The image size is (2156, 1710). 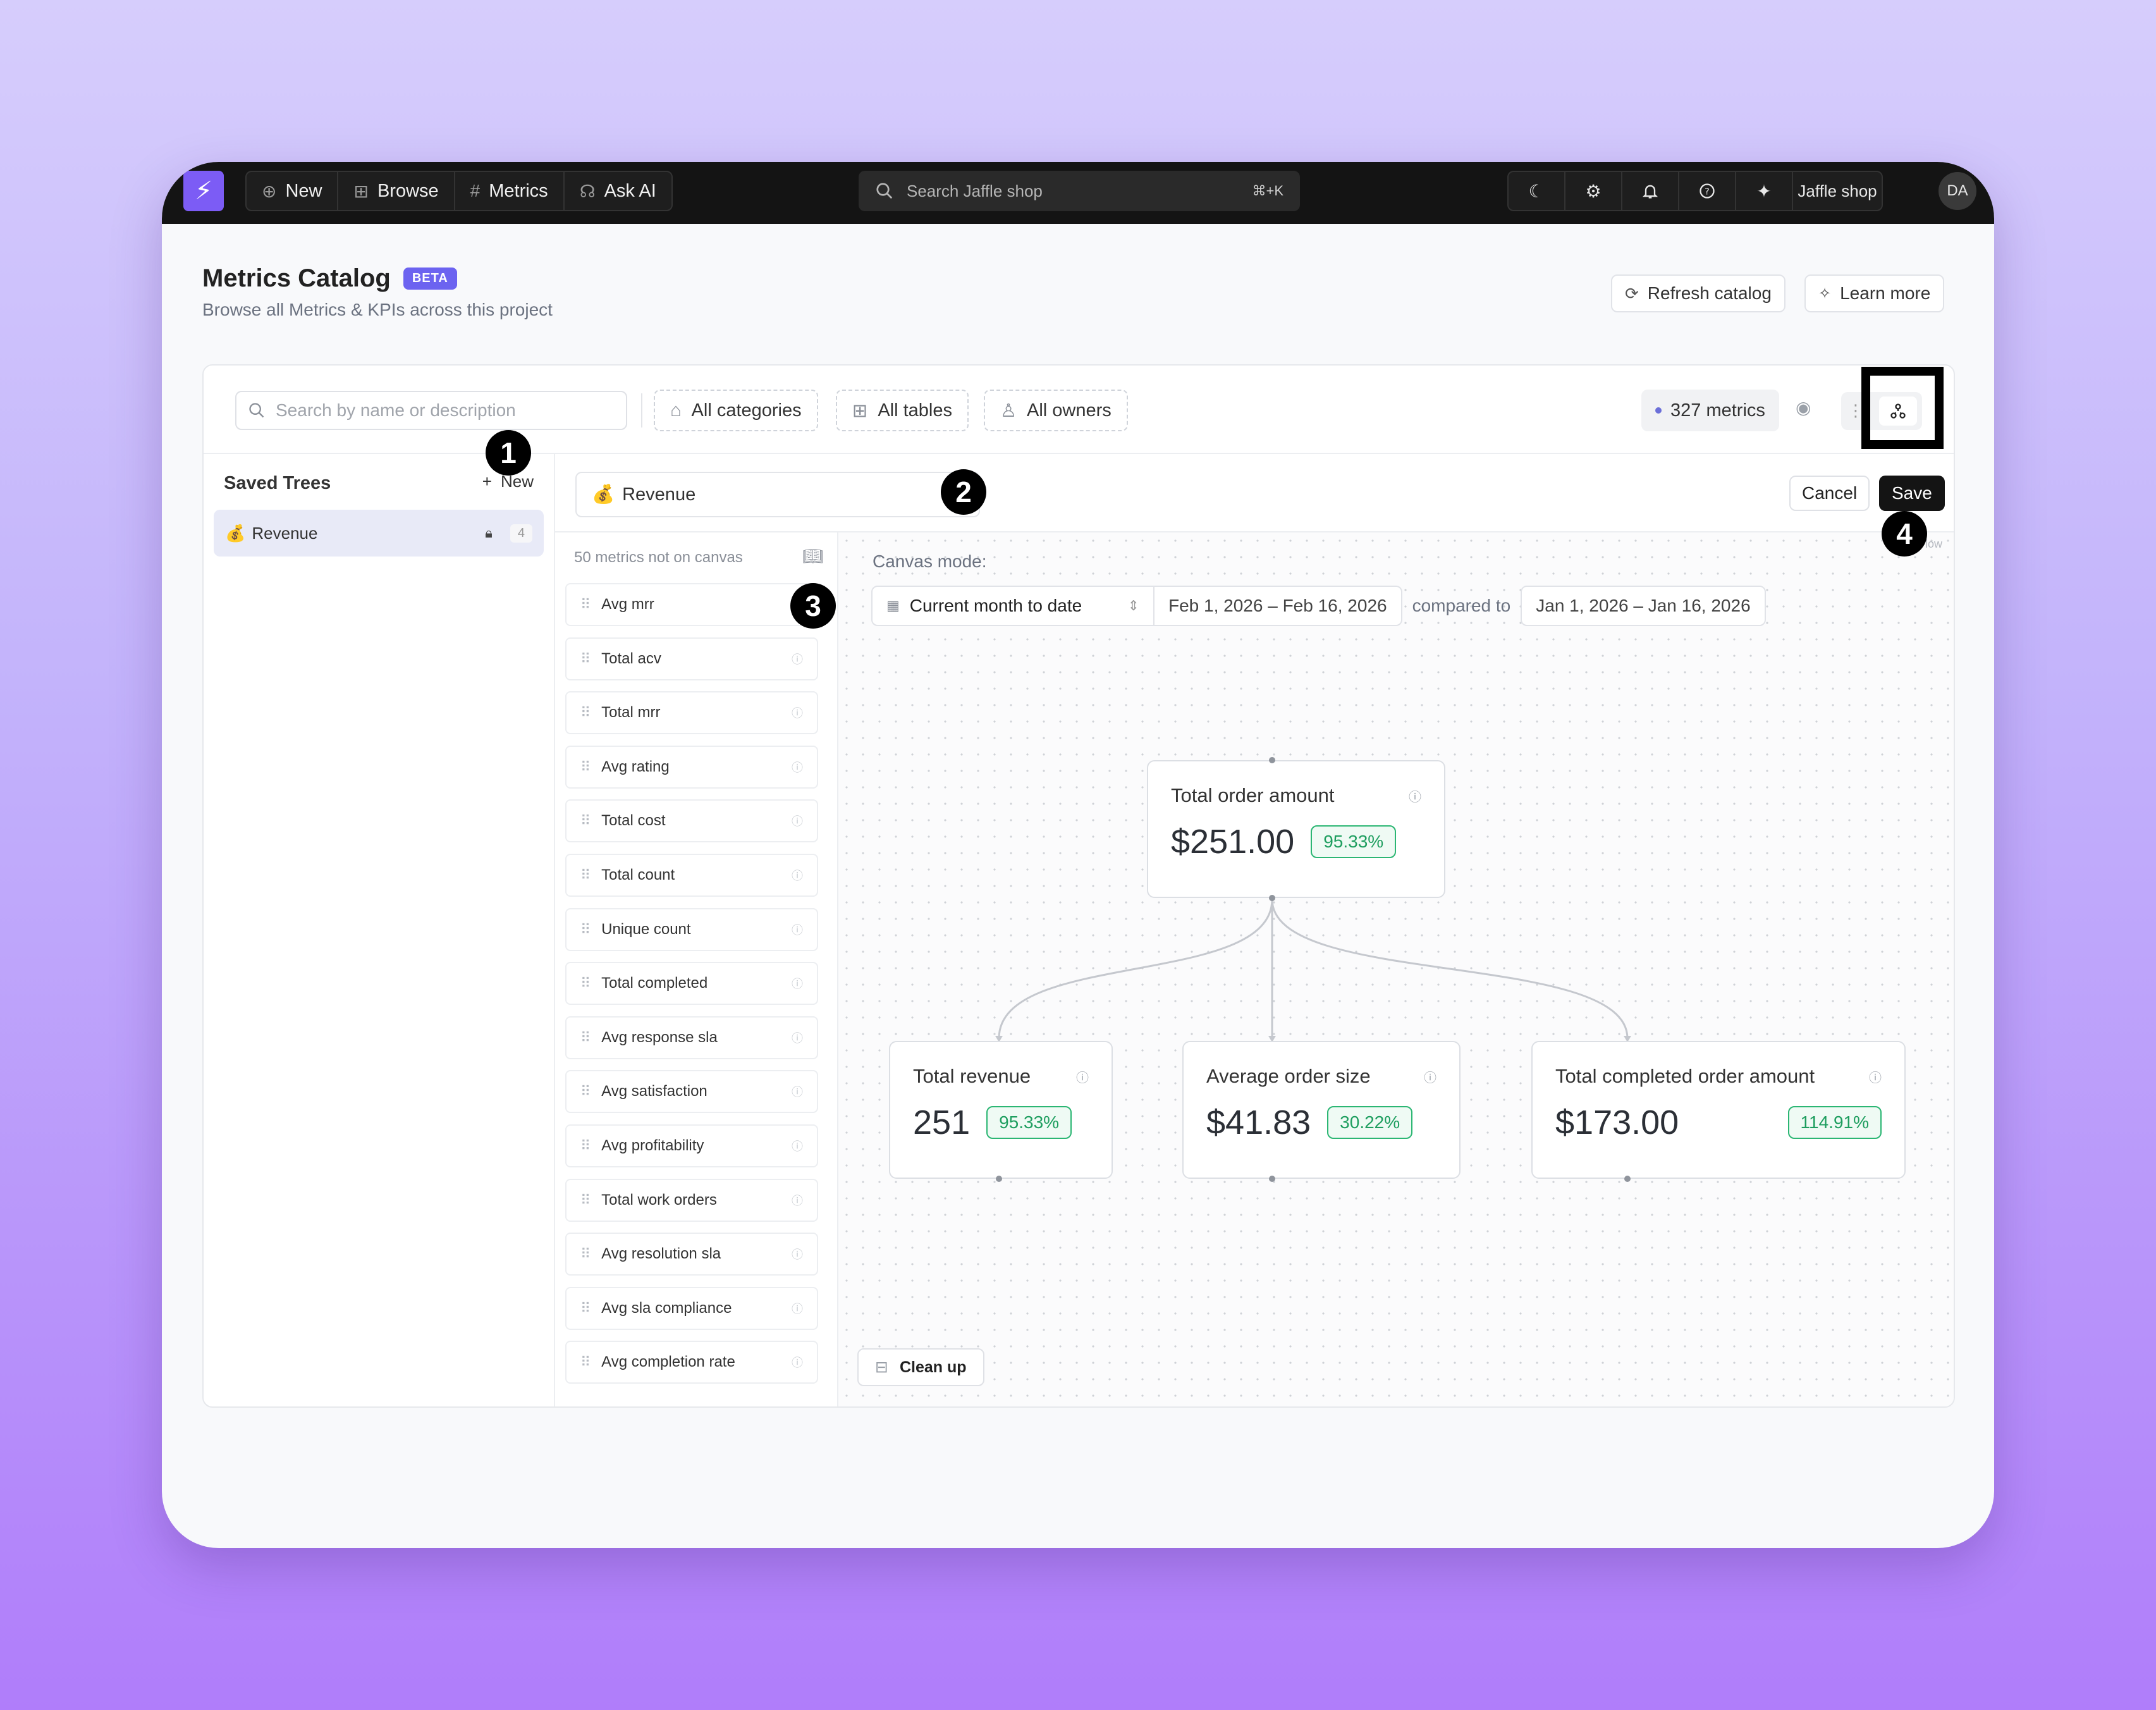 I want to click on cancel-button: Cancel, so click(x=1829, y=493).